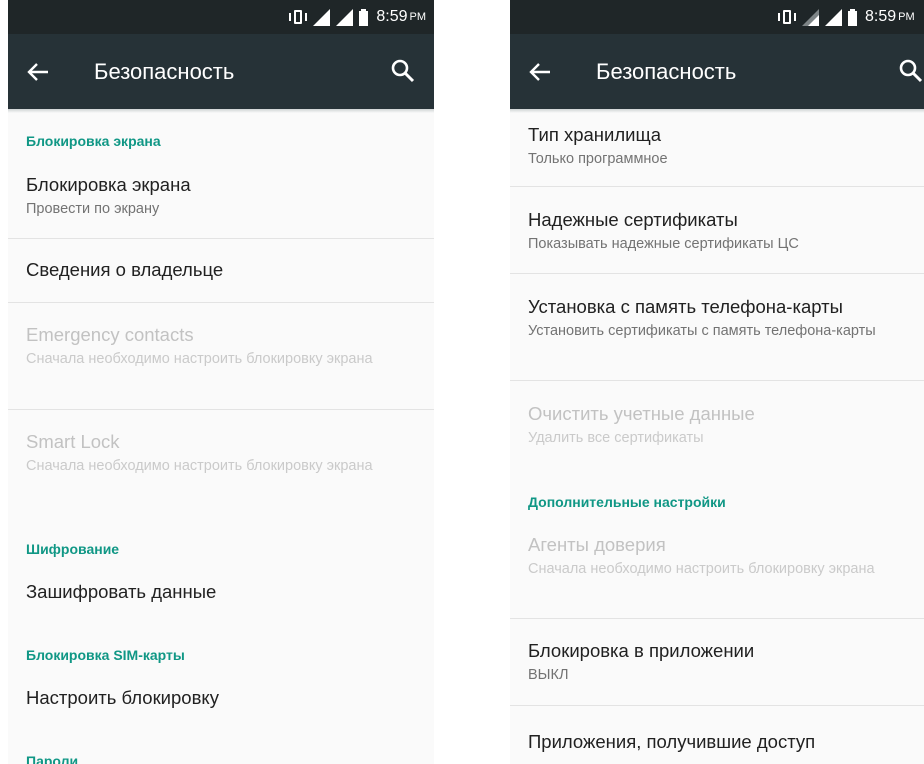 This screenshot has height=764, width=924. What do you see at coordinates (52, 758) in the screenshot?
I see `category-passwords: Пароли` at bounding box center [52, 758].